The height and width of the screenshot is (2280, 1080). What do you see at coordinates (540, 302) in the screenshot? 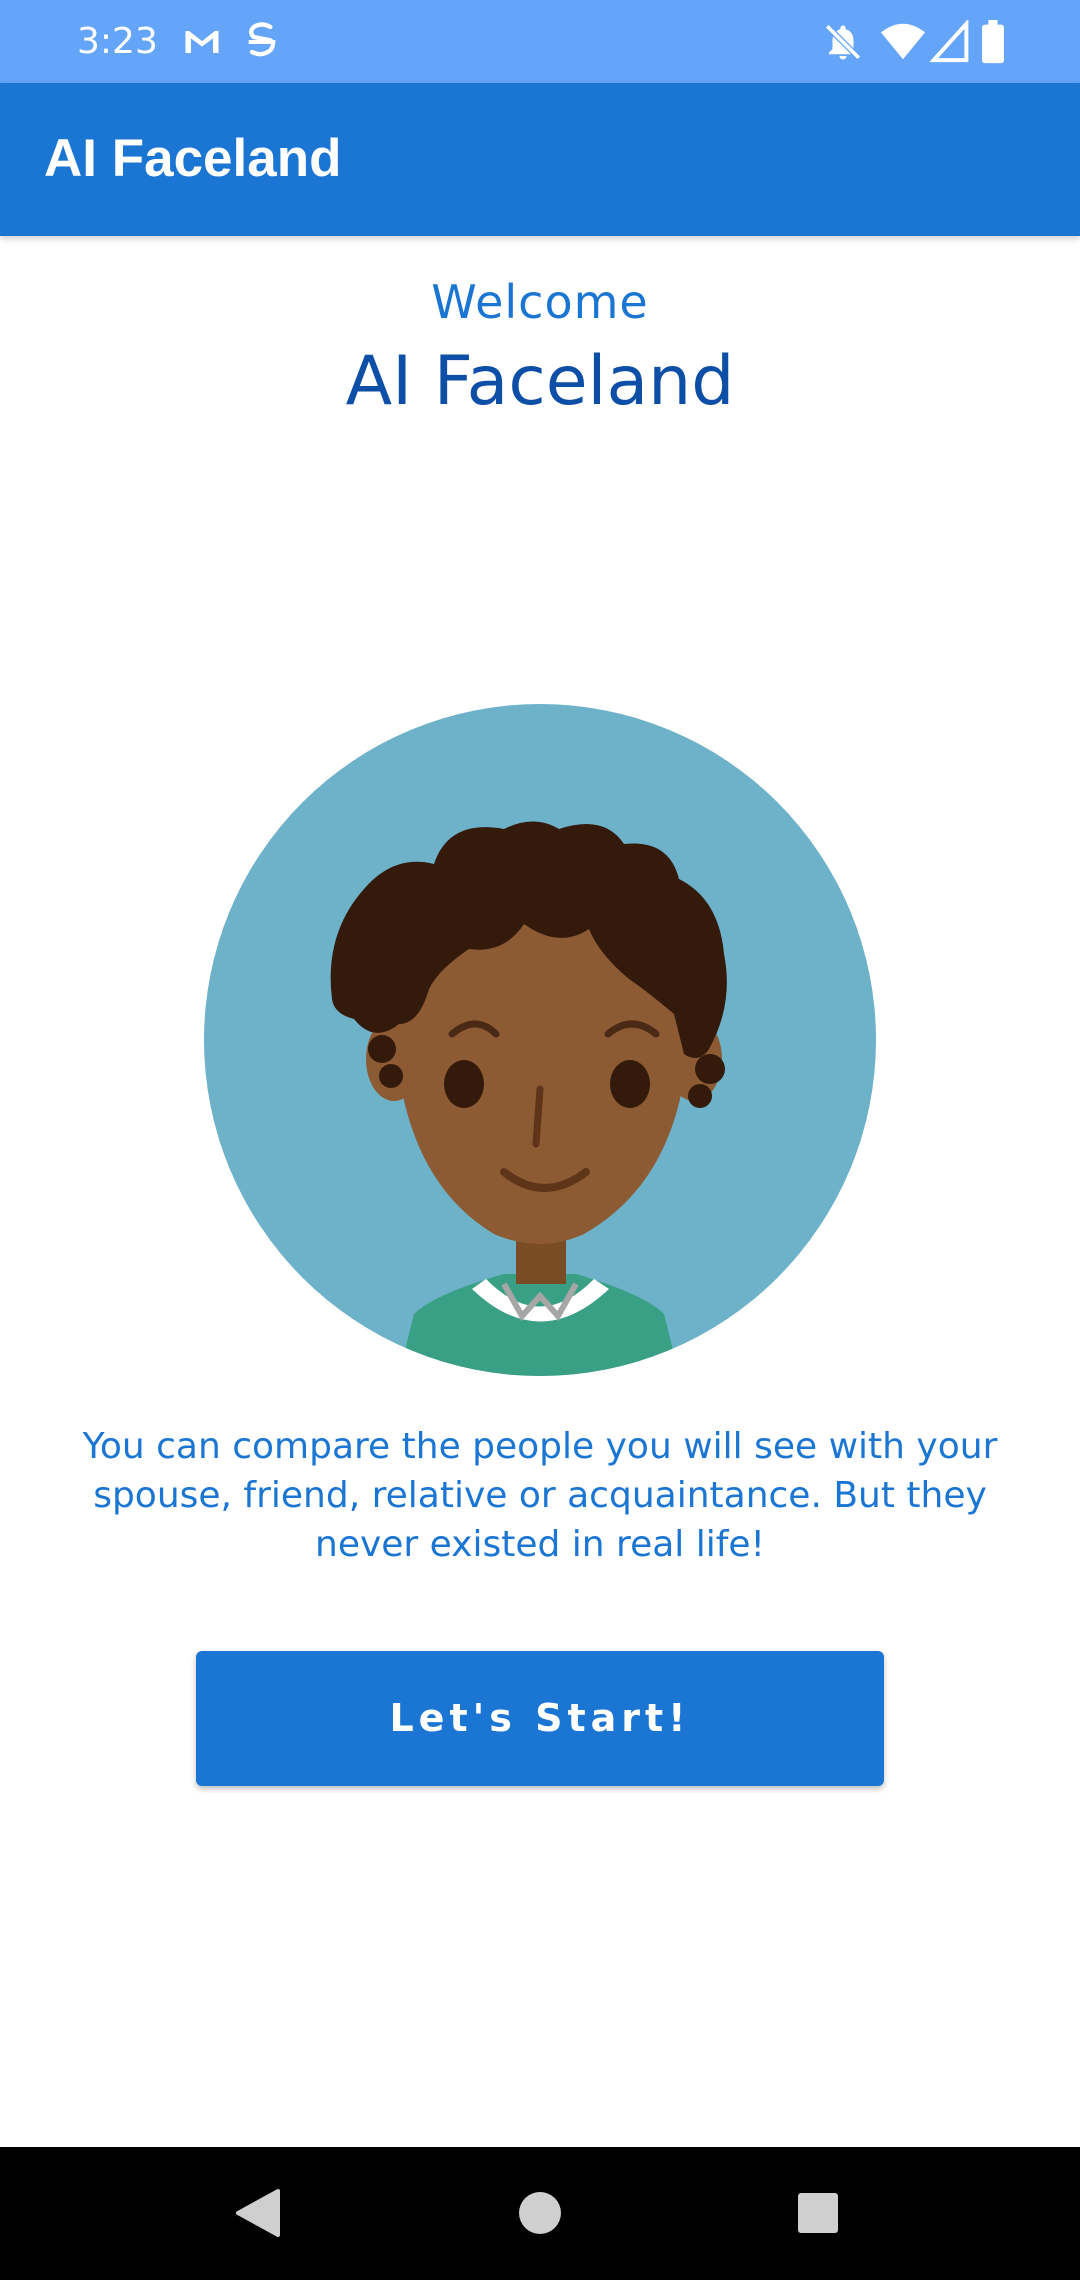
I see `welcome-text: Welcome` at bounding box center [540, 302].